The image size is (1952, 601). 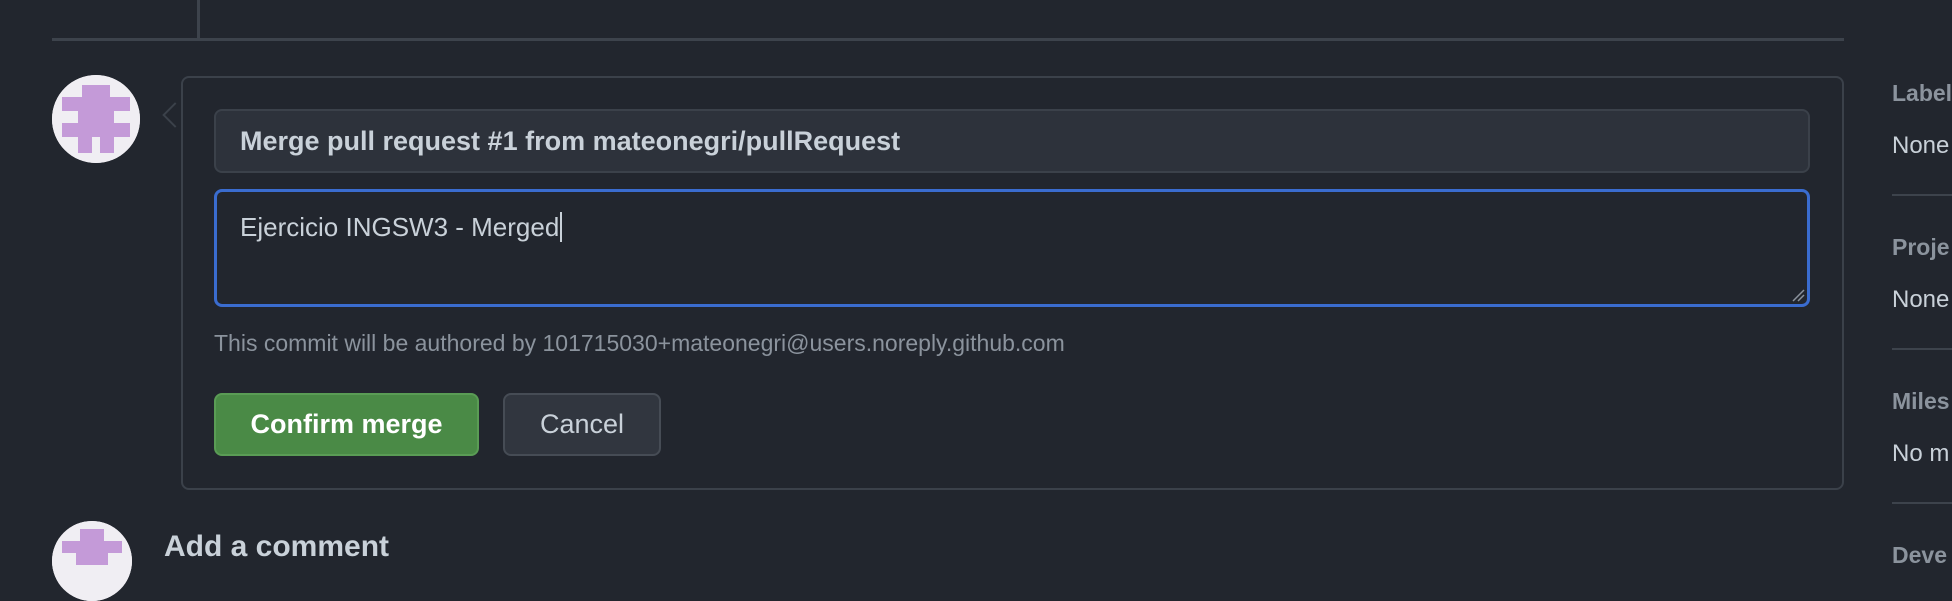 I want to click on sidebar-milestone-value: No m, so click(x=1921, y=453).